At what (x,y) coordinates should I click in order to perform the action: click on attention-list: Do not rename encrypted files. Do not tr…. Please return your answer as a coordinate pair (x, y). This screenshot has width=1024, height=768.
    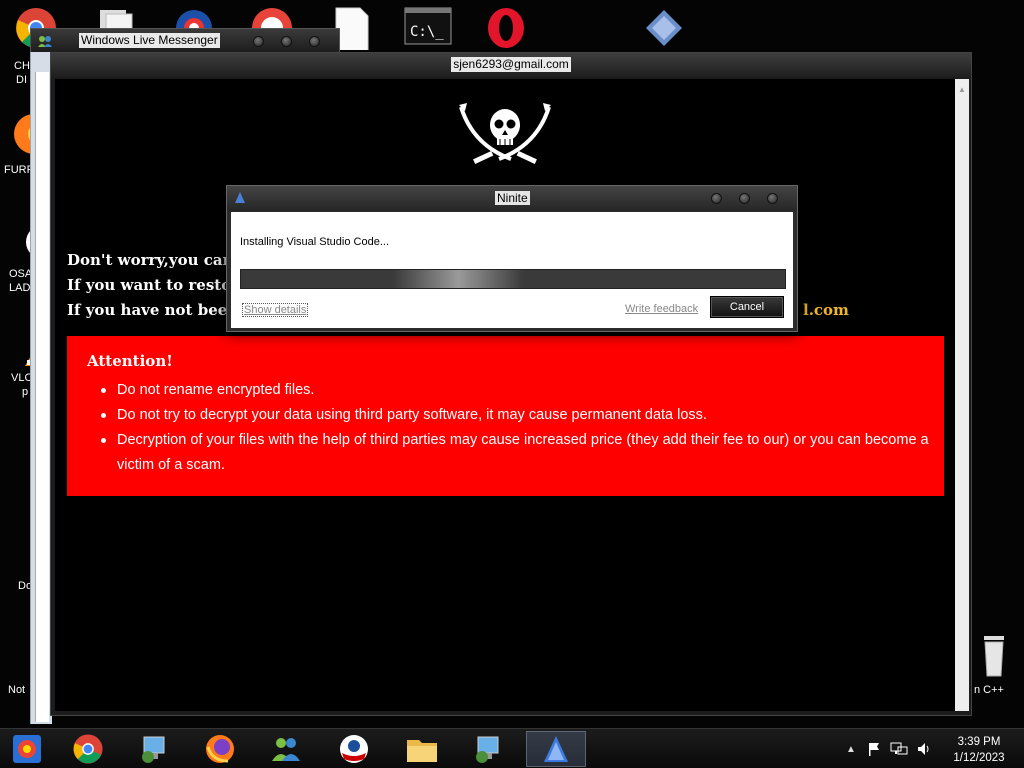
    Looking at the image, I should click on (521, 428).